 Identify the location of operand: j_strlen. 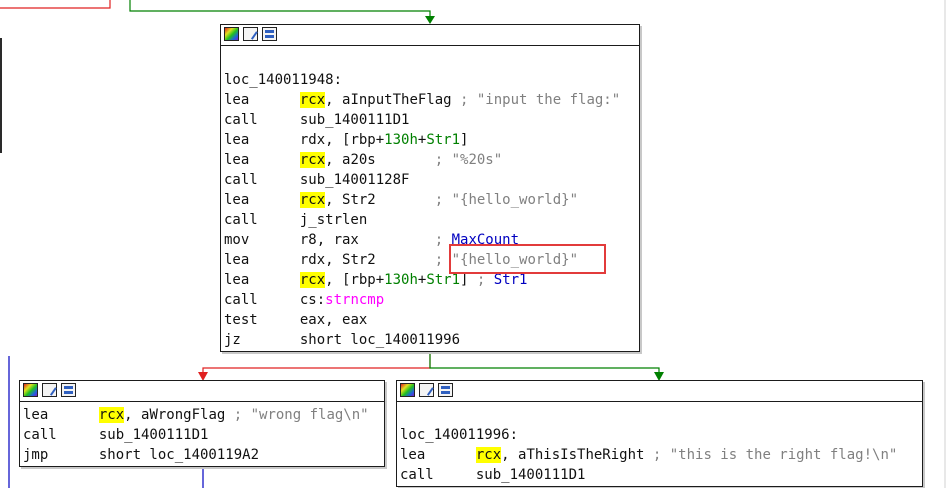
(333, 220).